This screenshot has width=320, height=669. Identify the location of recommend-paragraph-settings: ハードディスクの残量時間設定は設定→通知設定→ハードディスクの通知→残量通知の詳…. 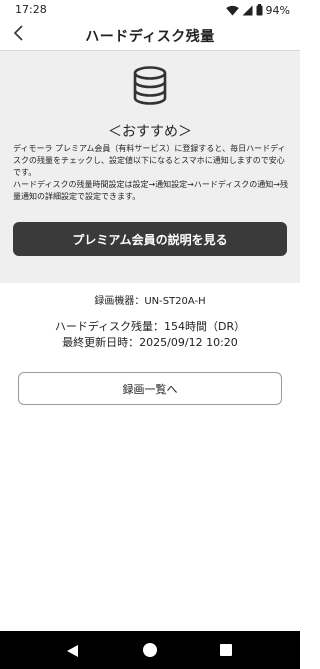
(150, 190).